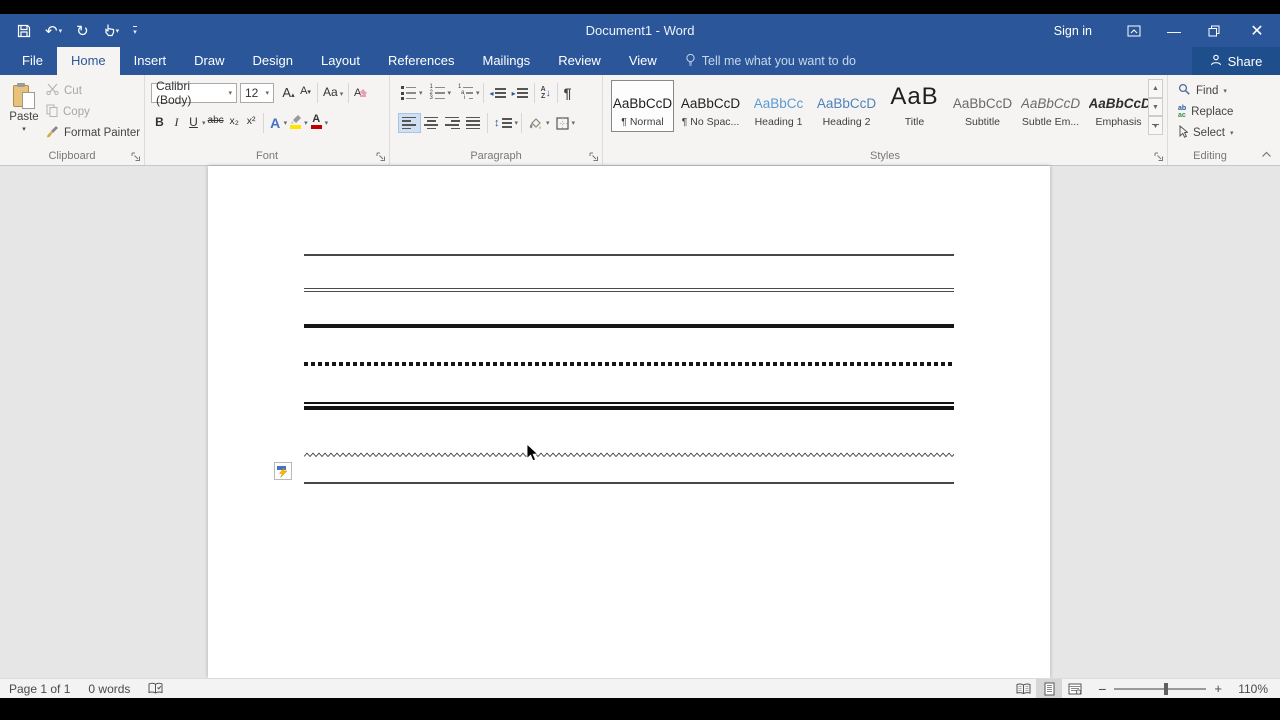 The height and width of the screenshot is (720, 1280). What do you see at coordinates (517, 123) in the screenshot?
I see `line-spacing-dropdown-arrow: ▾` at bounding box center [517, 123].